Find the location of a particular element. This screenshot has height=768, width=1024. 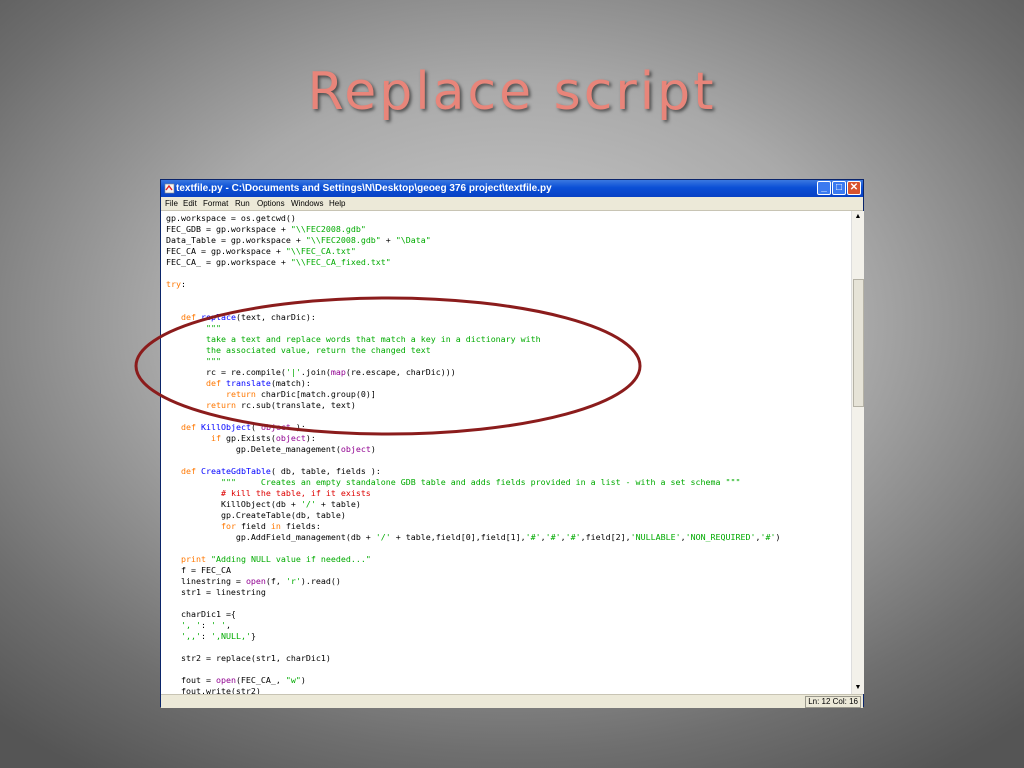

annotation-overlay is located at coordinates (388, 366).